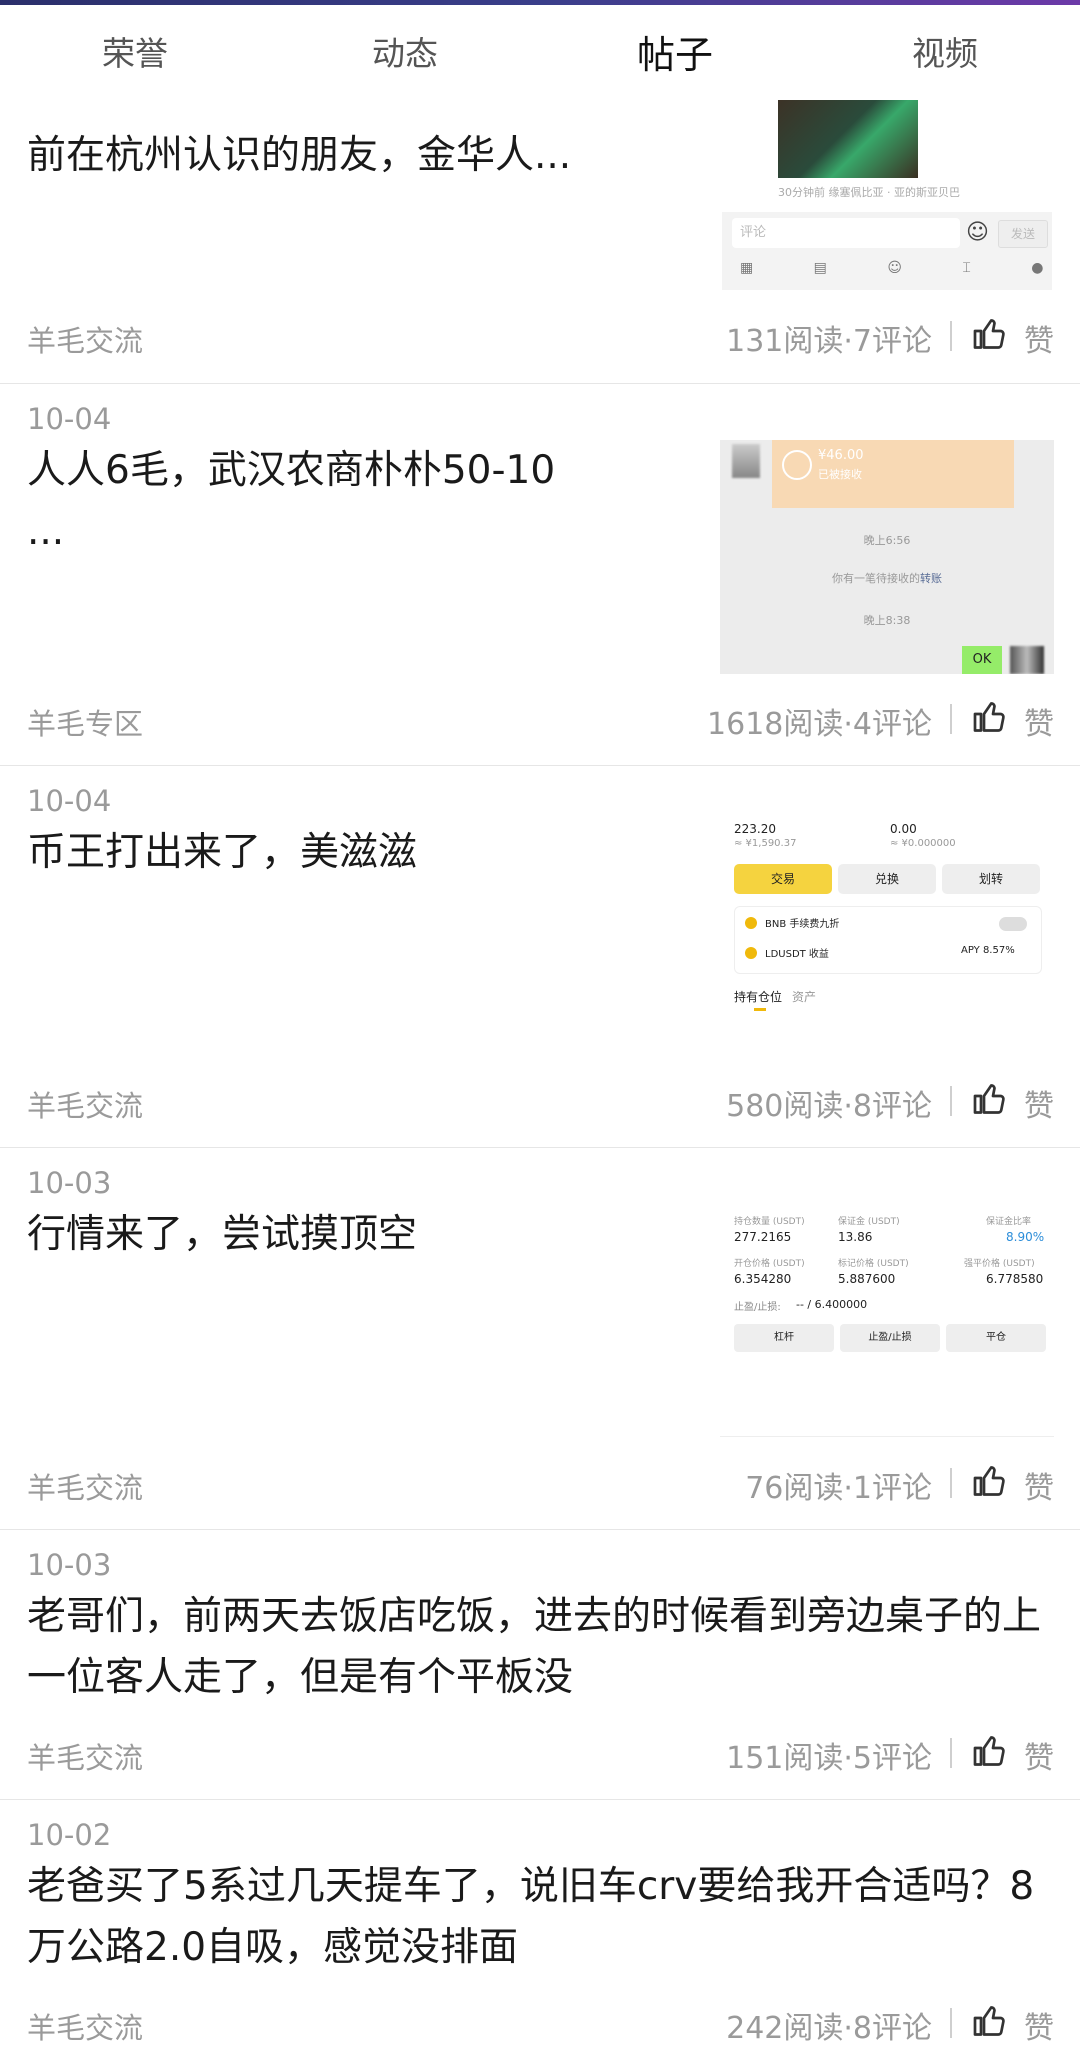 This screenshot has height=2049, width=1080. Describe the element at coordinates (534, 1647) in the screenshot. I see `post-title: 老哥们，前两天去饭店吃饭，进去的时候看到旁边桌子的上一位客人走了，但是有个平板没` at that location.